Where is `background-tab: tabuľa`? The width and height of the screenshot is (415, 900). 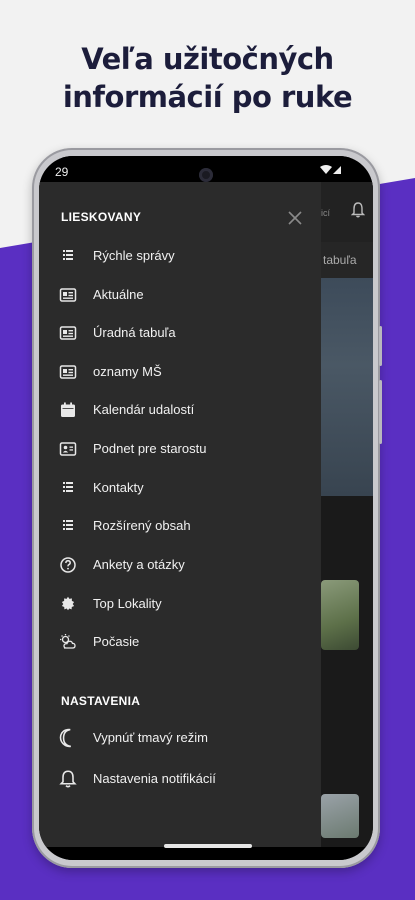
background-tab: tabuľa is located at coordinates (347, 260).